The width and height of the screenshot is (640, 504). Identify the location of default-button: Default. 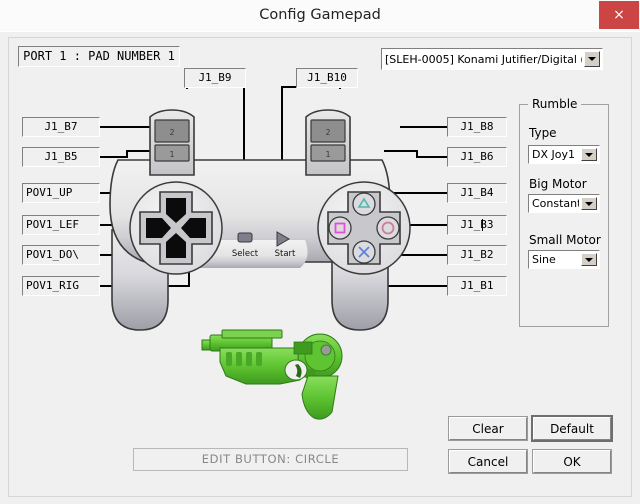
(572, 428).